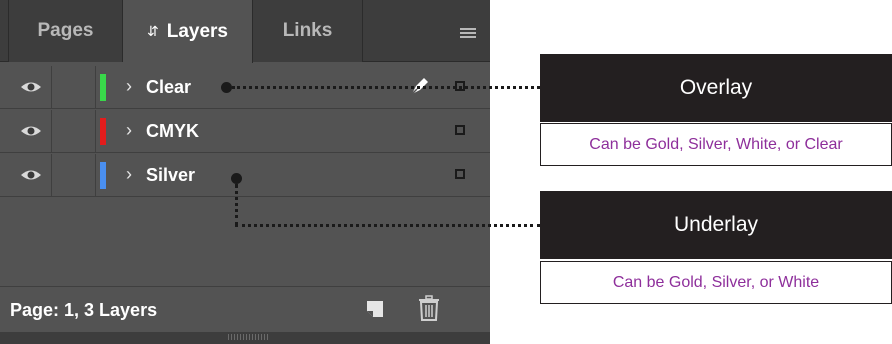 This screenshot has width=892, height=344. Describe the element at coordinates (248, 337) in the screenshot. I see `resize-grip` at that location.